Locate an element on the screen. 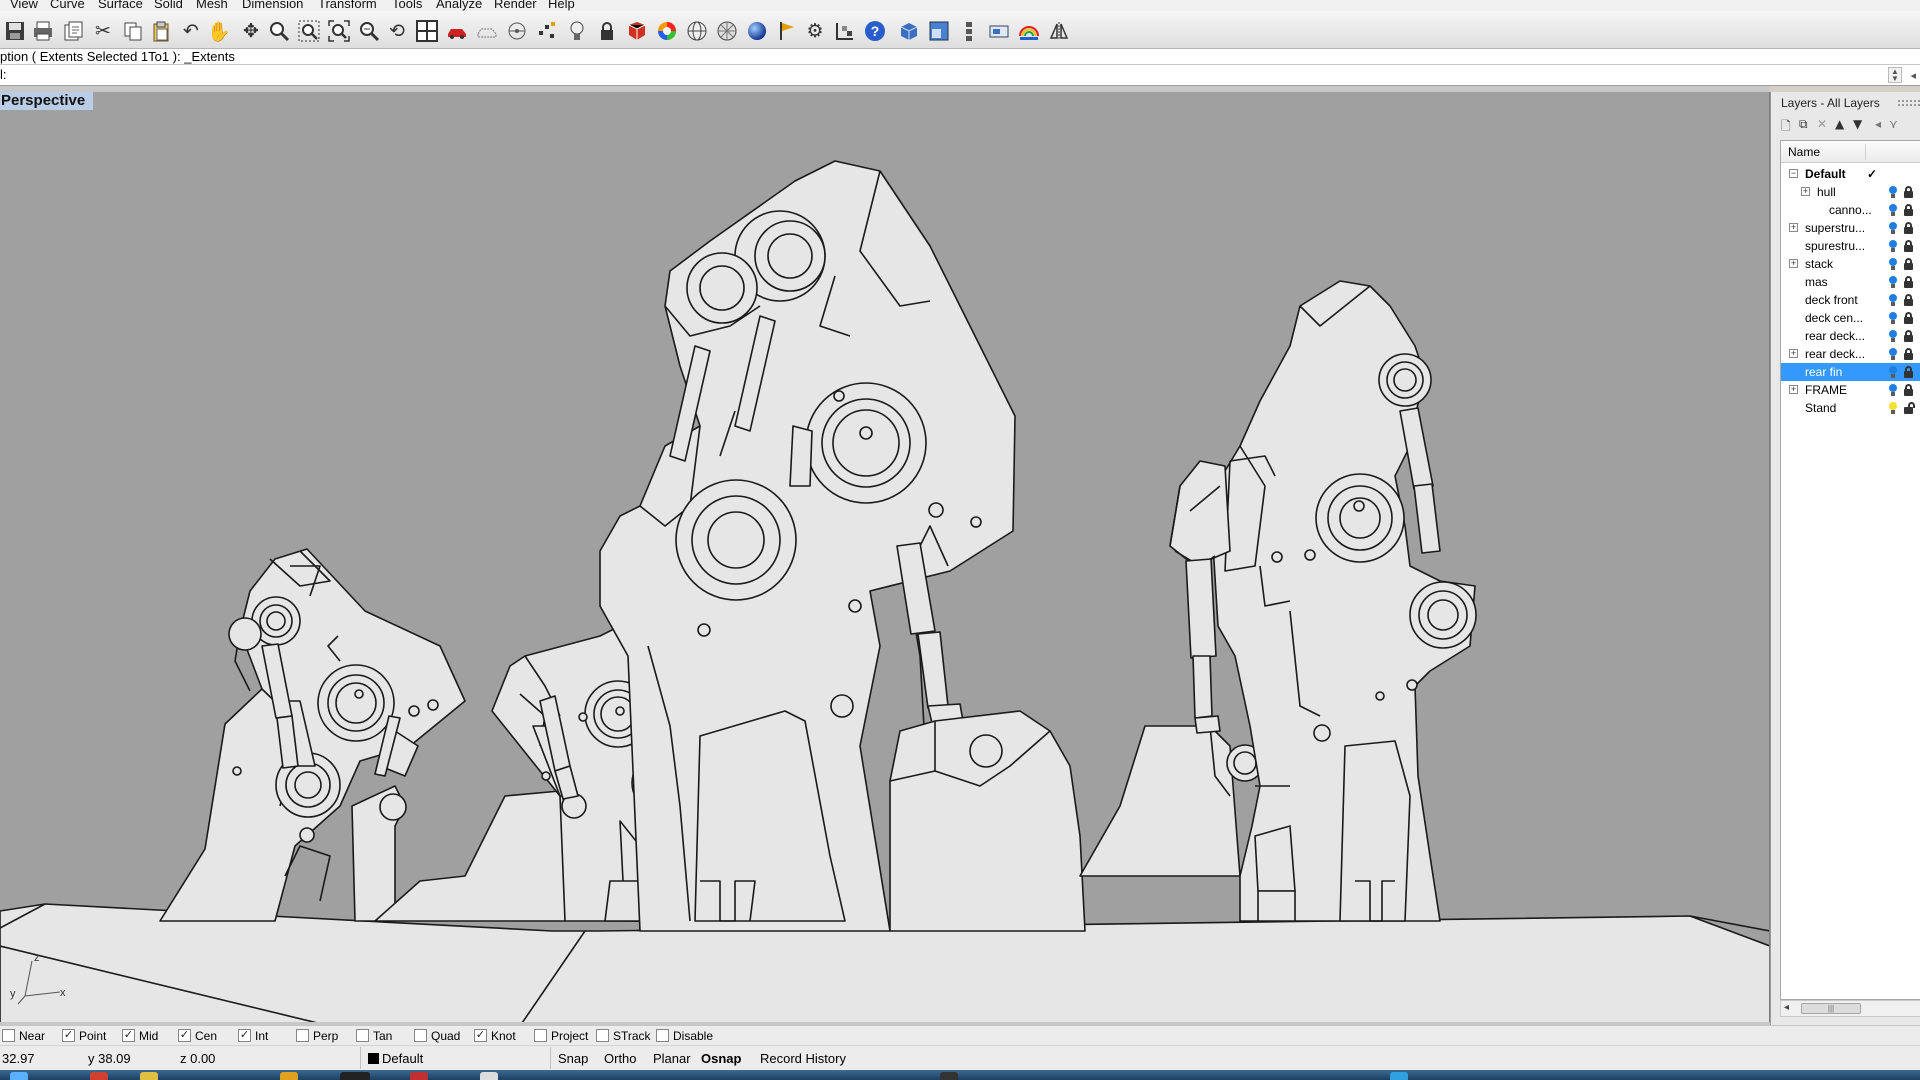 The height and width of the screenshot is (1080, 1920). light-icon is located at coordinates (577, 31).